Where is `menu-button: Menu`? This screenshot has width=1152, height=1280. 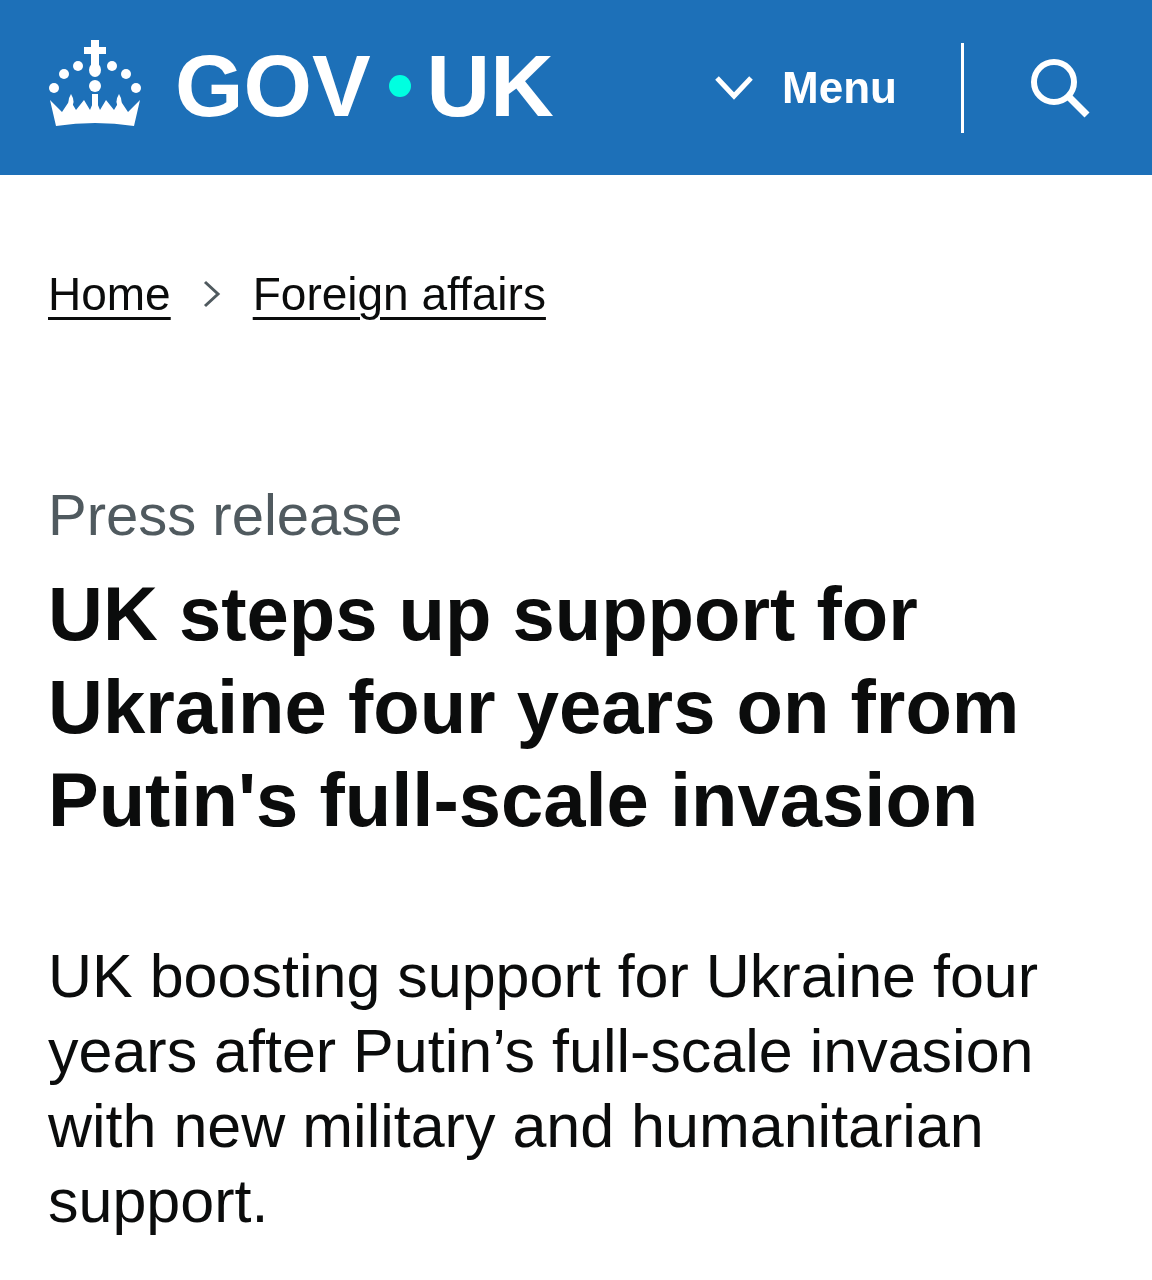 menu-button: Menu is located at coordinates (805, 87).